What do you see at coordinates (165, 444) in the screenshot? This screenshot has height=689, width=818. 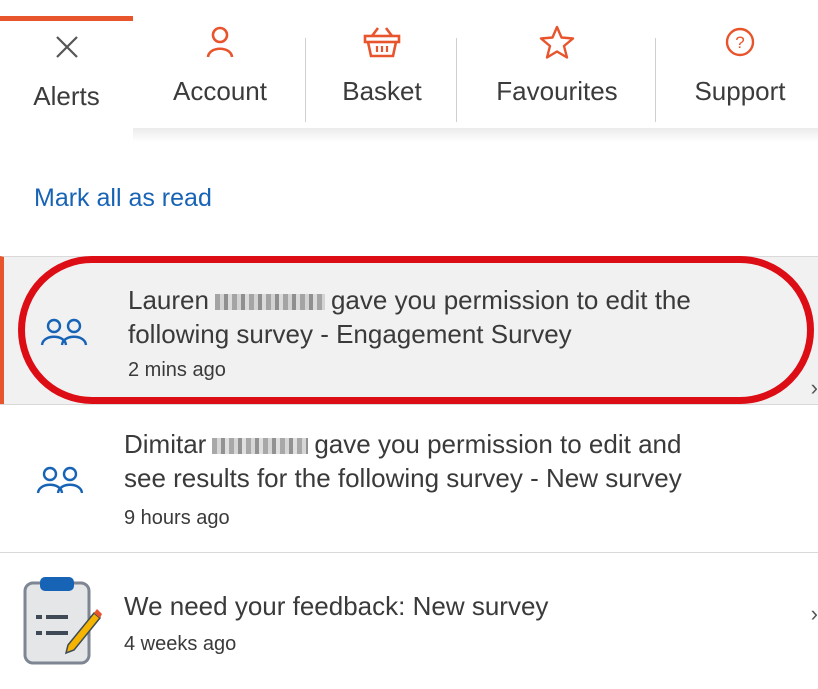 I see `alert-sender-name: Dimitar` at bounding box center [165, 444].